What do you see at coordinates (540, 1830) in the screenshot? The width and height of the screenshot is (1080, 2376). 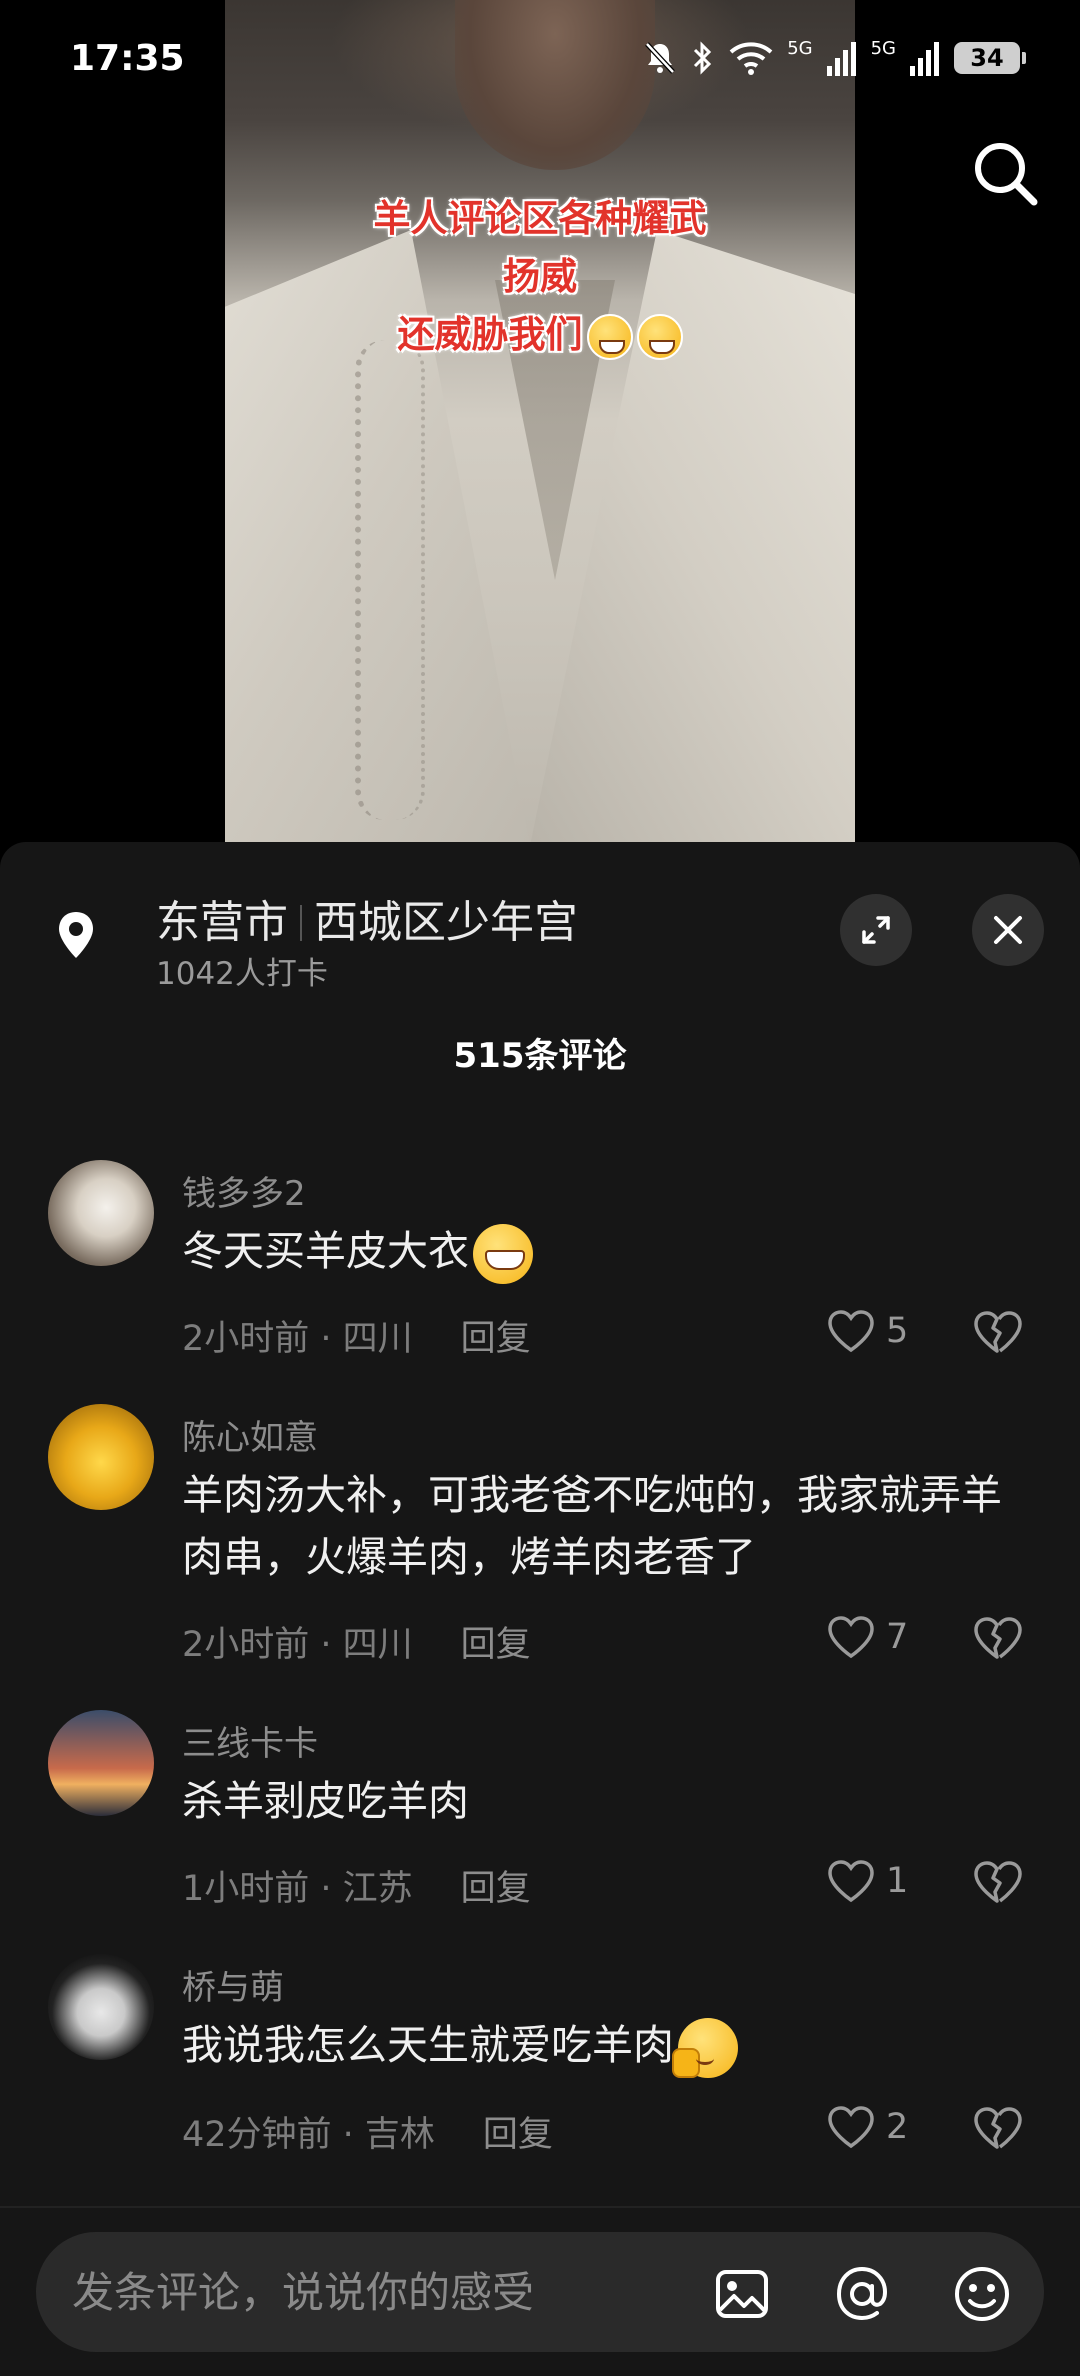 I see `comment-item: 三线卡卡 杀羊剥皮吃羊肉 1小时前 · 江苏 回复 1` at bounding box center [540, 1830].